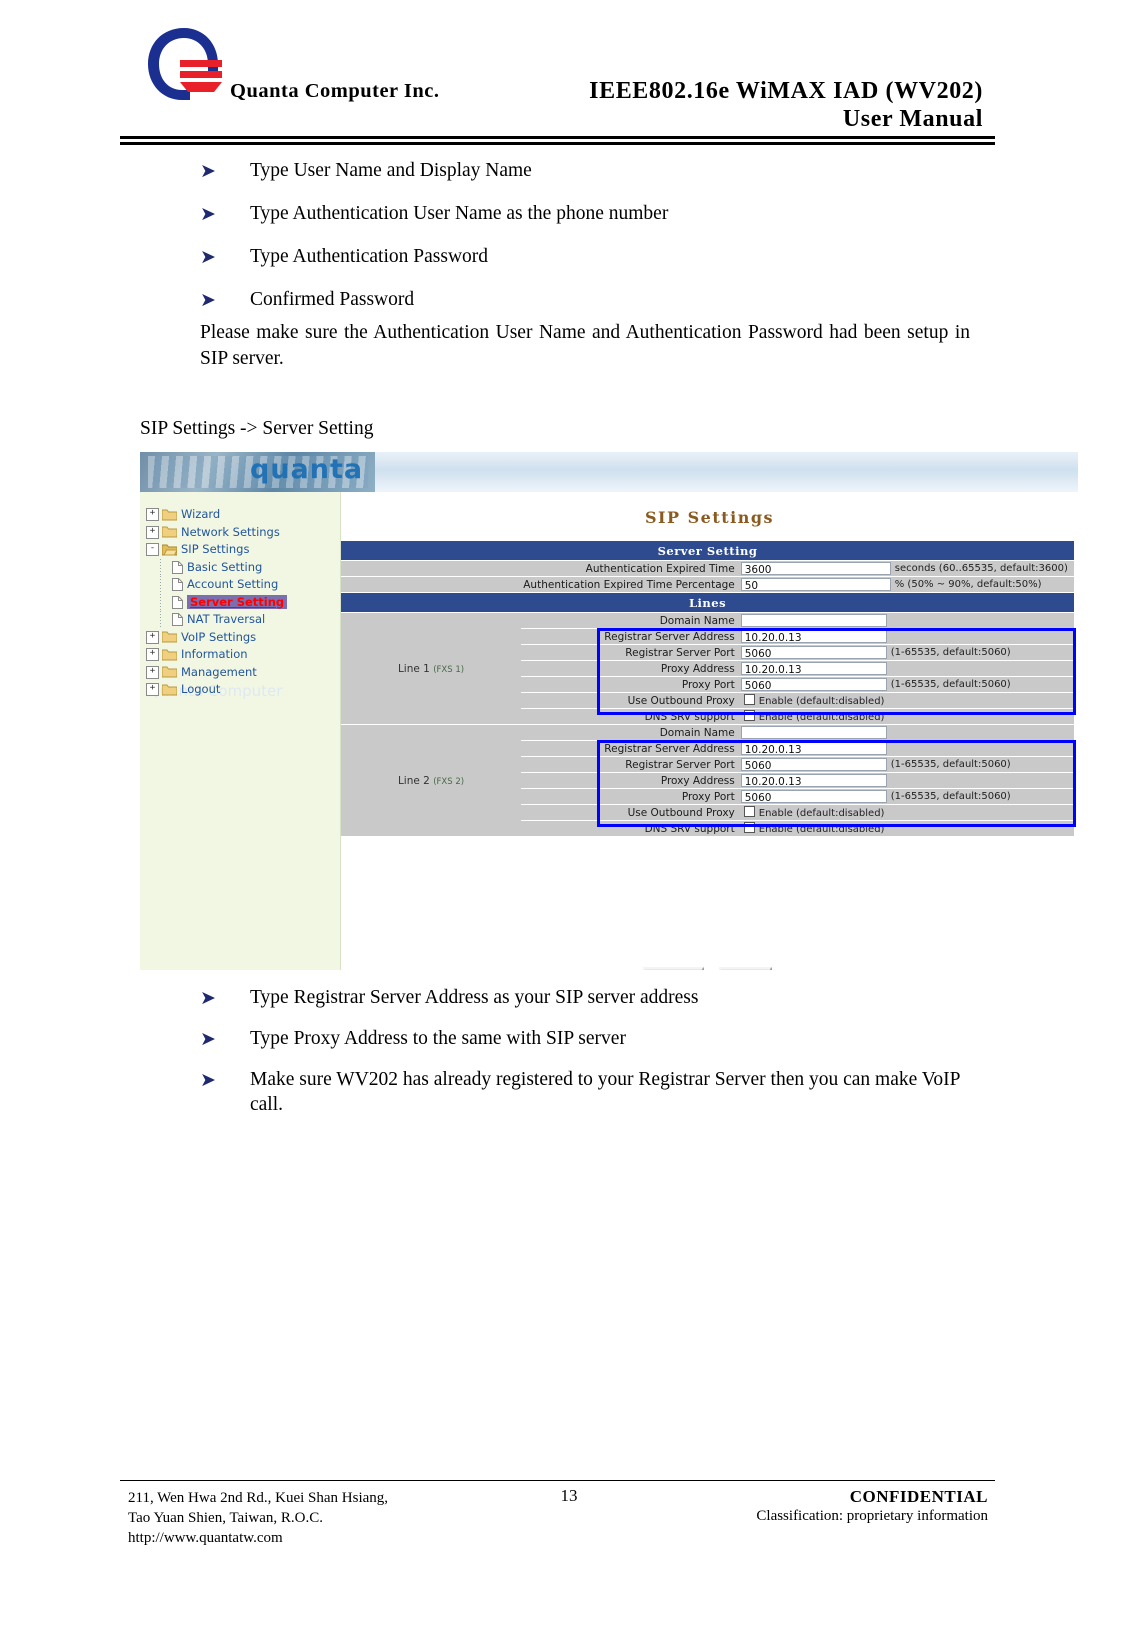  I want to click on sidebar-item-server-setting: Server Setting, so click(243, 602).